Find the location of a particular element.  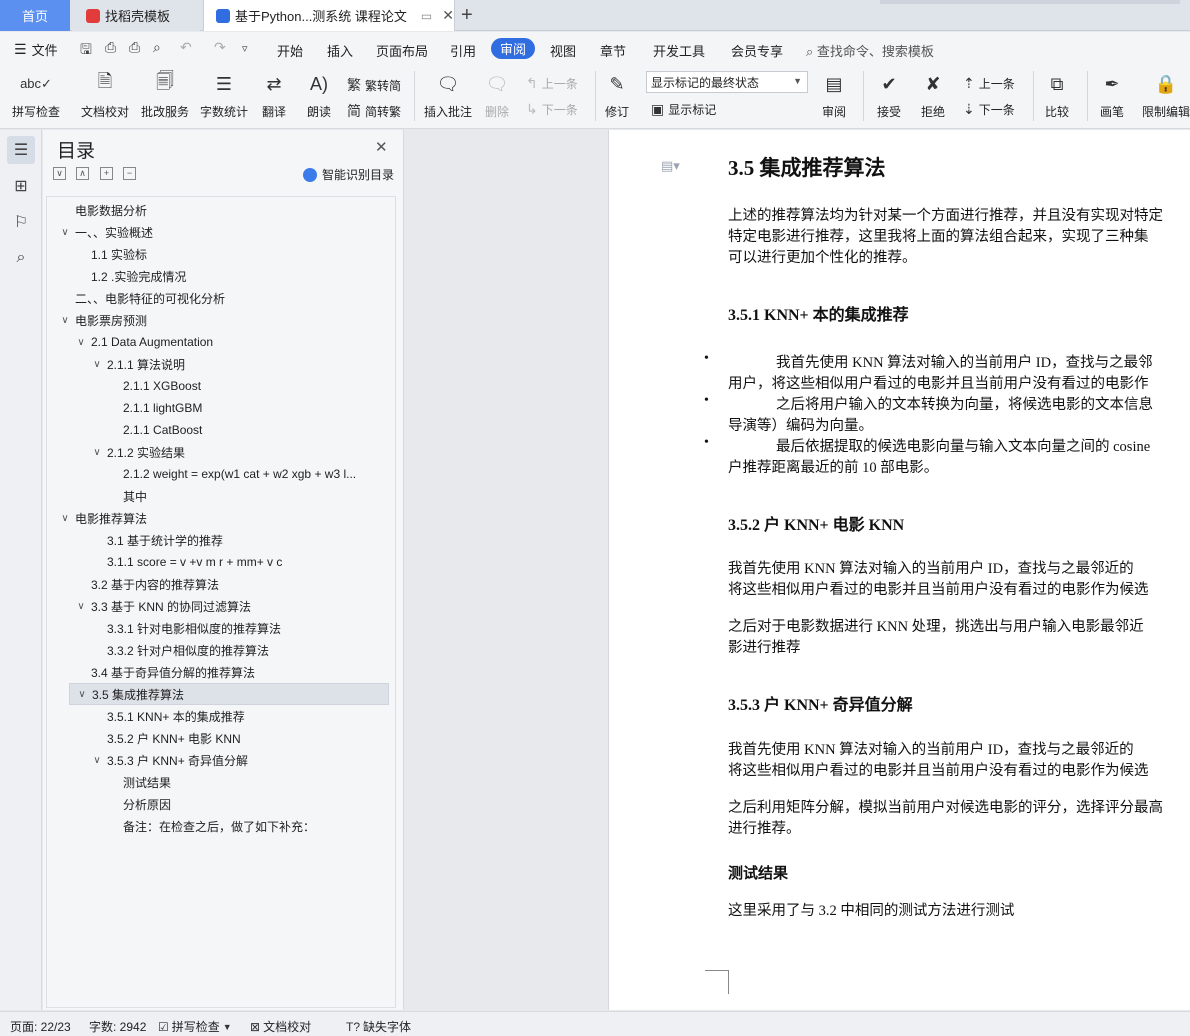

toc-item: 二、、电影特征的可视化分析 is located at coordinates (221, 298).